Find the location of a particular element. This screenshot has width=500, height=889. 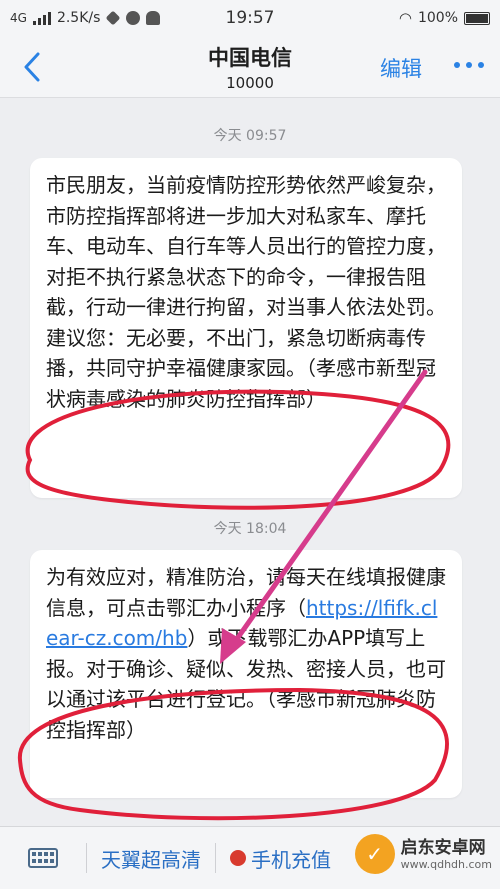

signal-icon is located at coordinates (41, 18).